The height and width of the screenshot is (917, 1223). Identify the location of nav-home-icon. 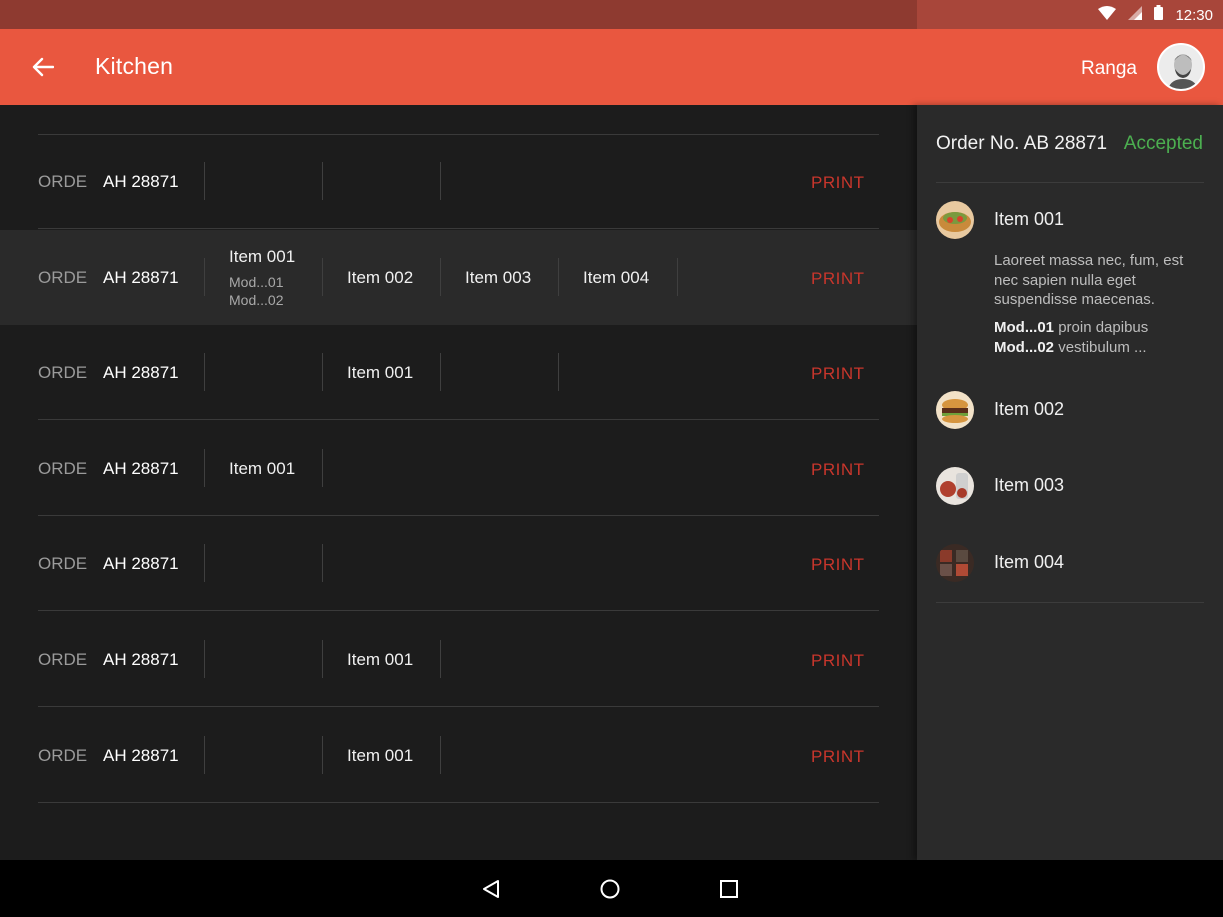
(610, 889).